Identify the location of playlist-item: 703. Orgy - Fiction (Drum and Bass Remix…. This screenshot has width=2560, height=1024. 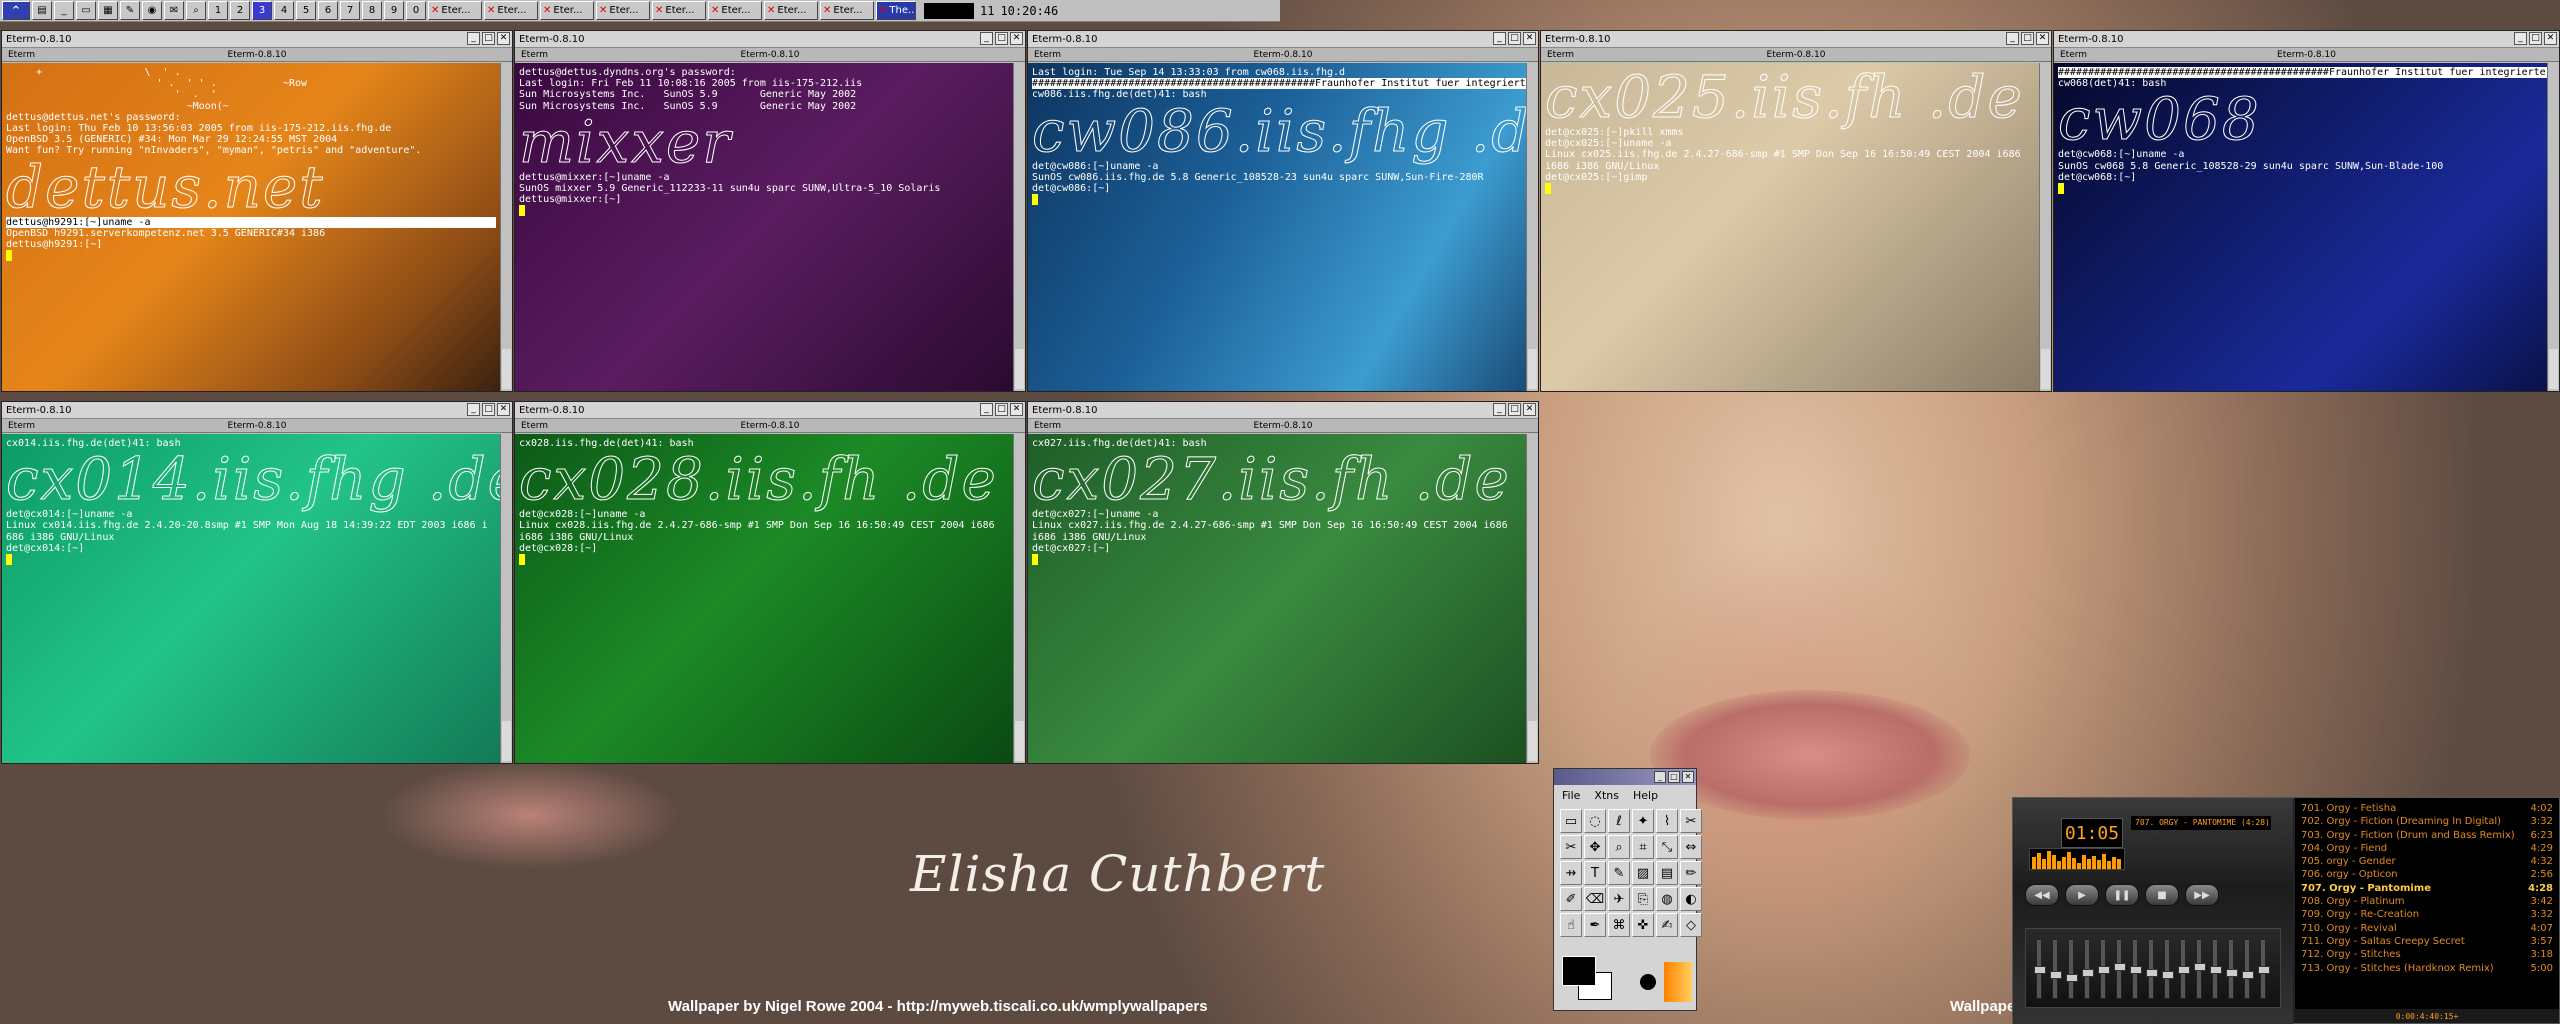
(2427, 835).